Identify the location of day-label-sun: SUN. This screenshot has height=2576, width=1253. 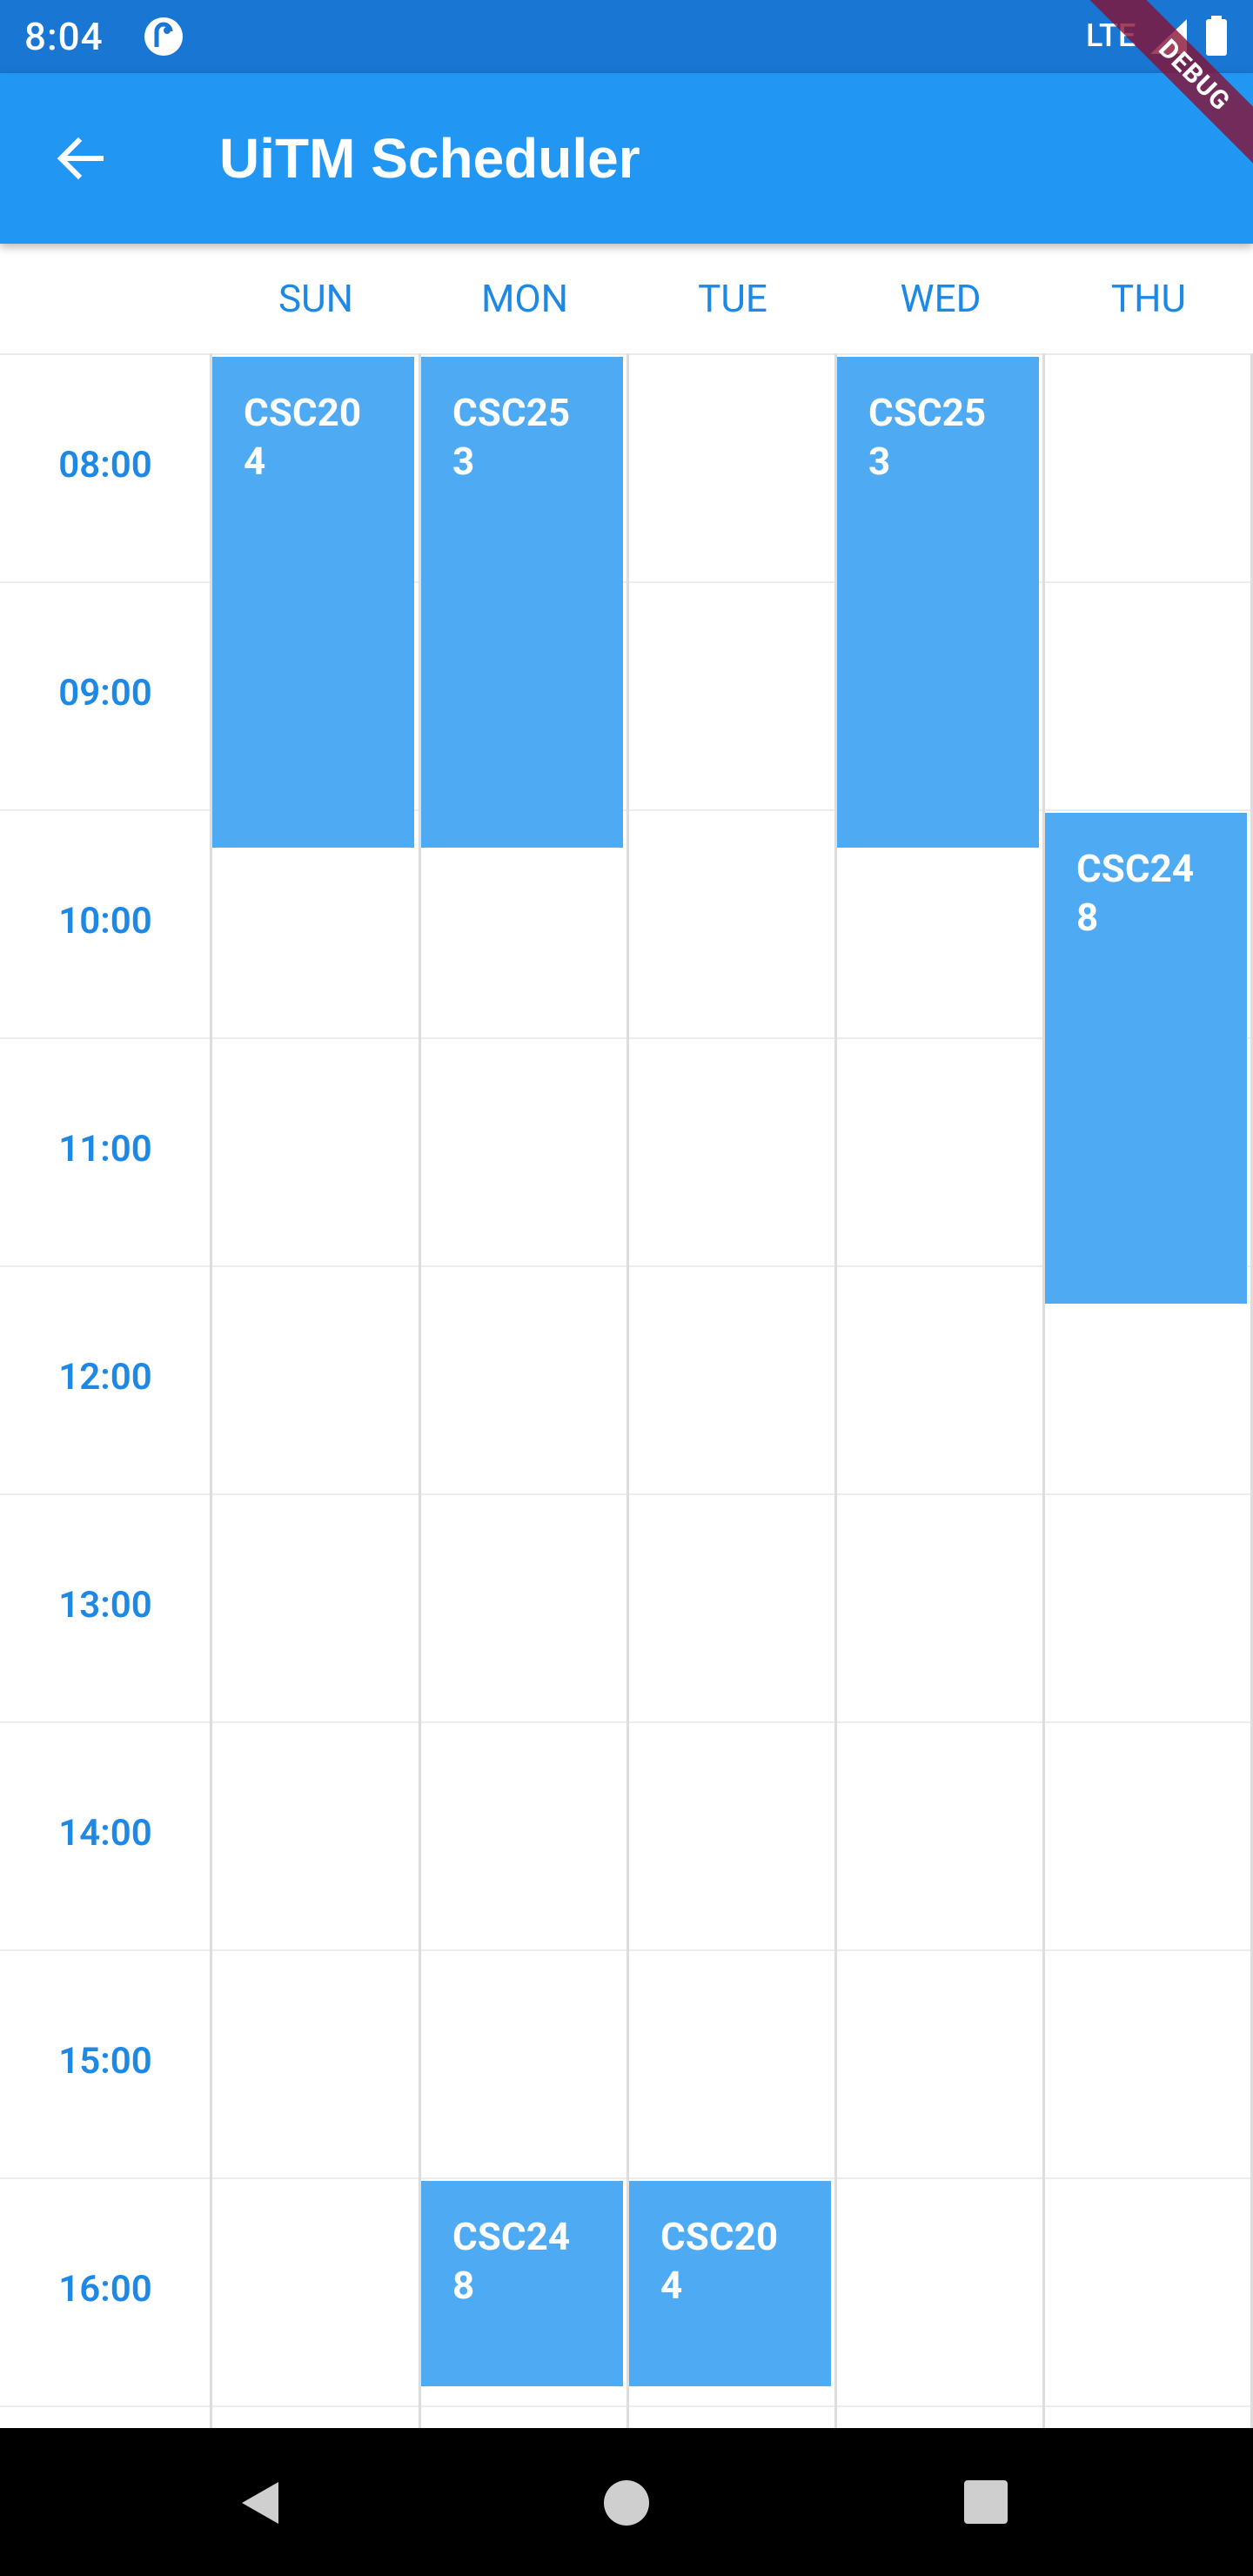
(316, 298).